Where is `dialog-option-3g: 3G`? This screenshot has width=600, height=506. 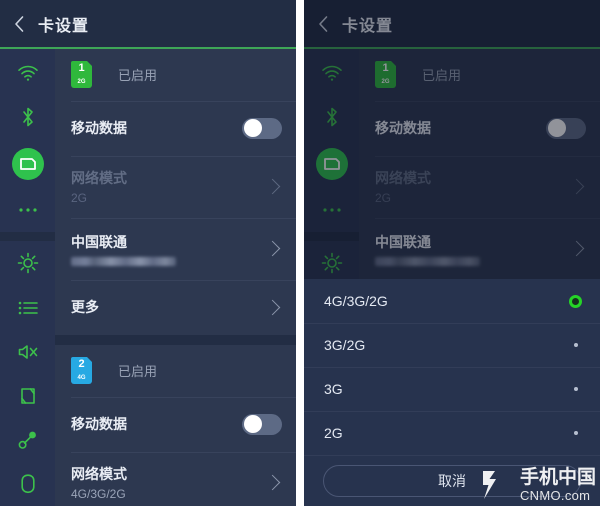
dialog-option-3g: 3G is located at coordinates (452, 389).